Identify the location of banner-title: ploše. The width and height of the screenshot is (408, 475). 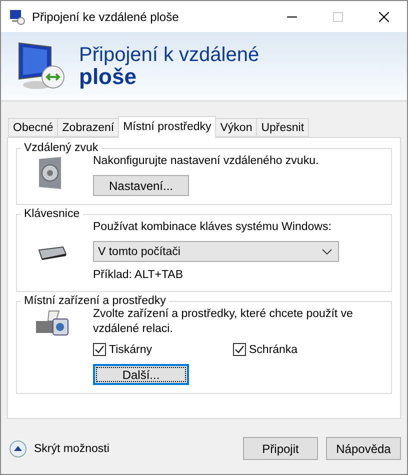
(107, 77).